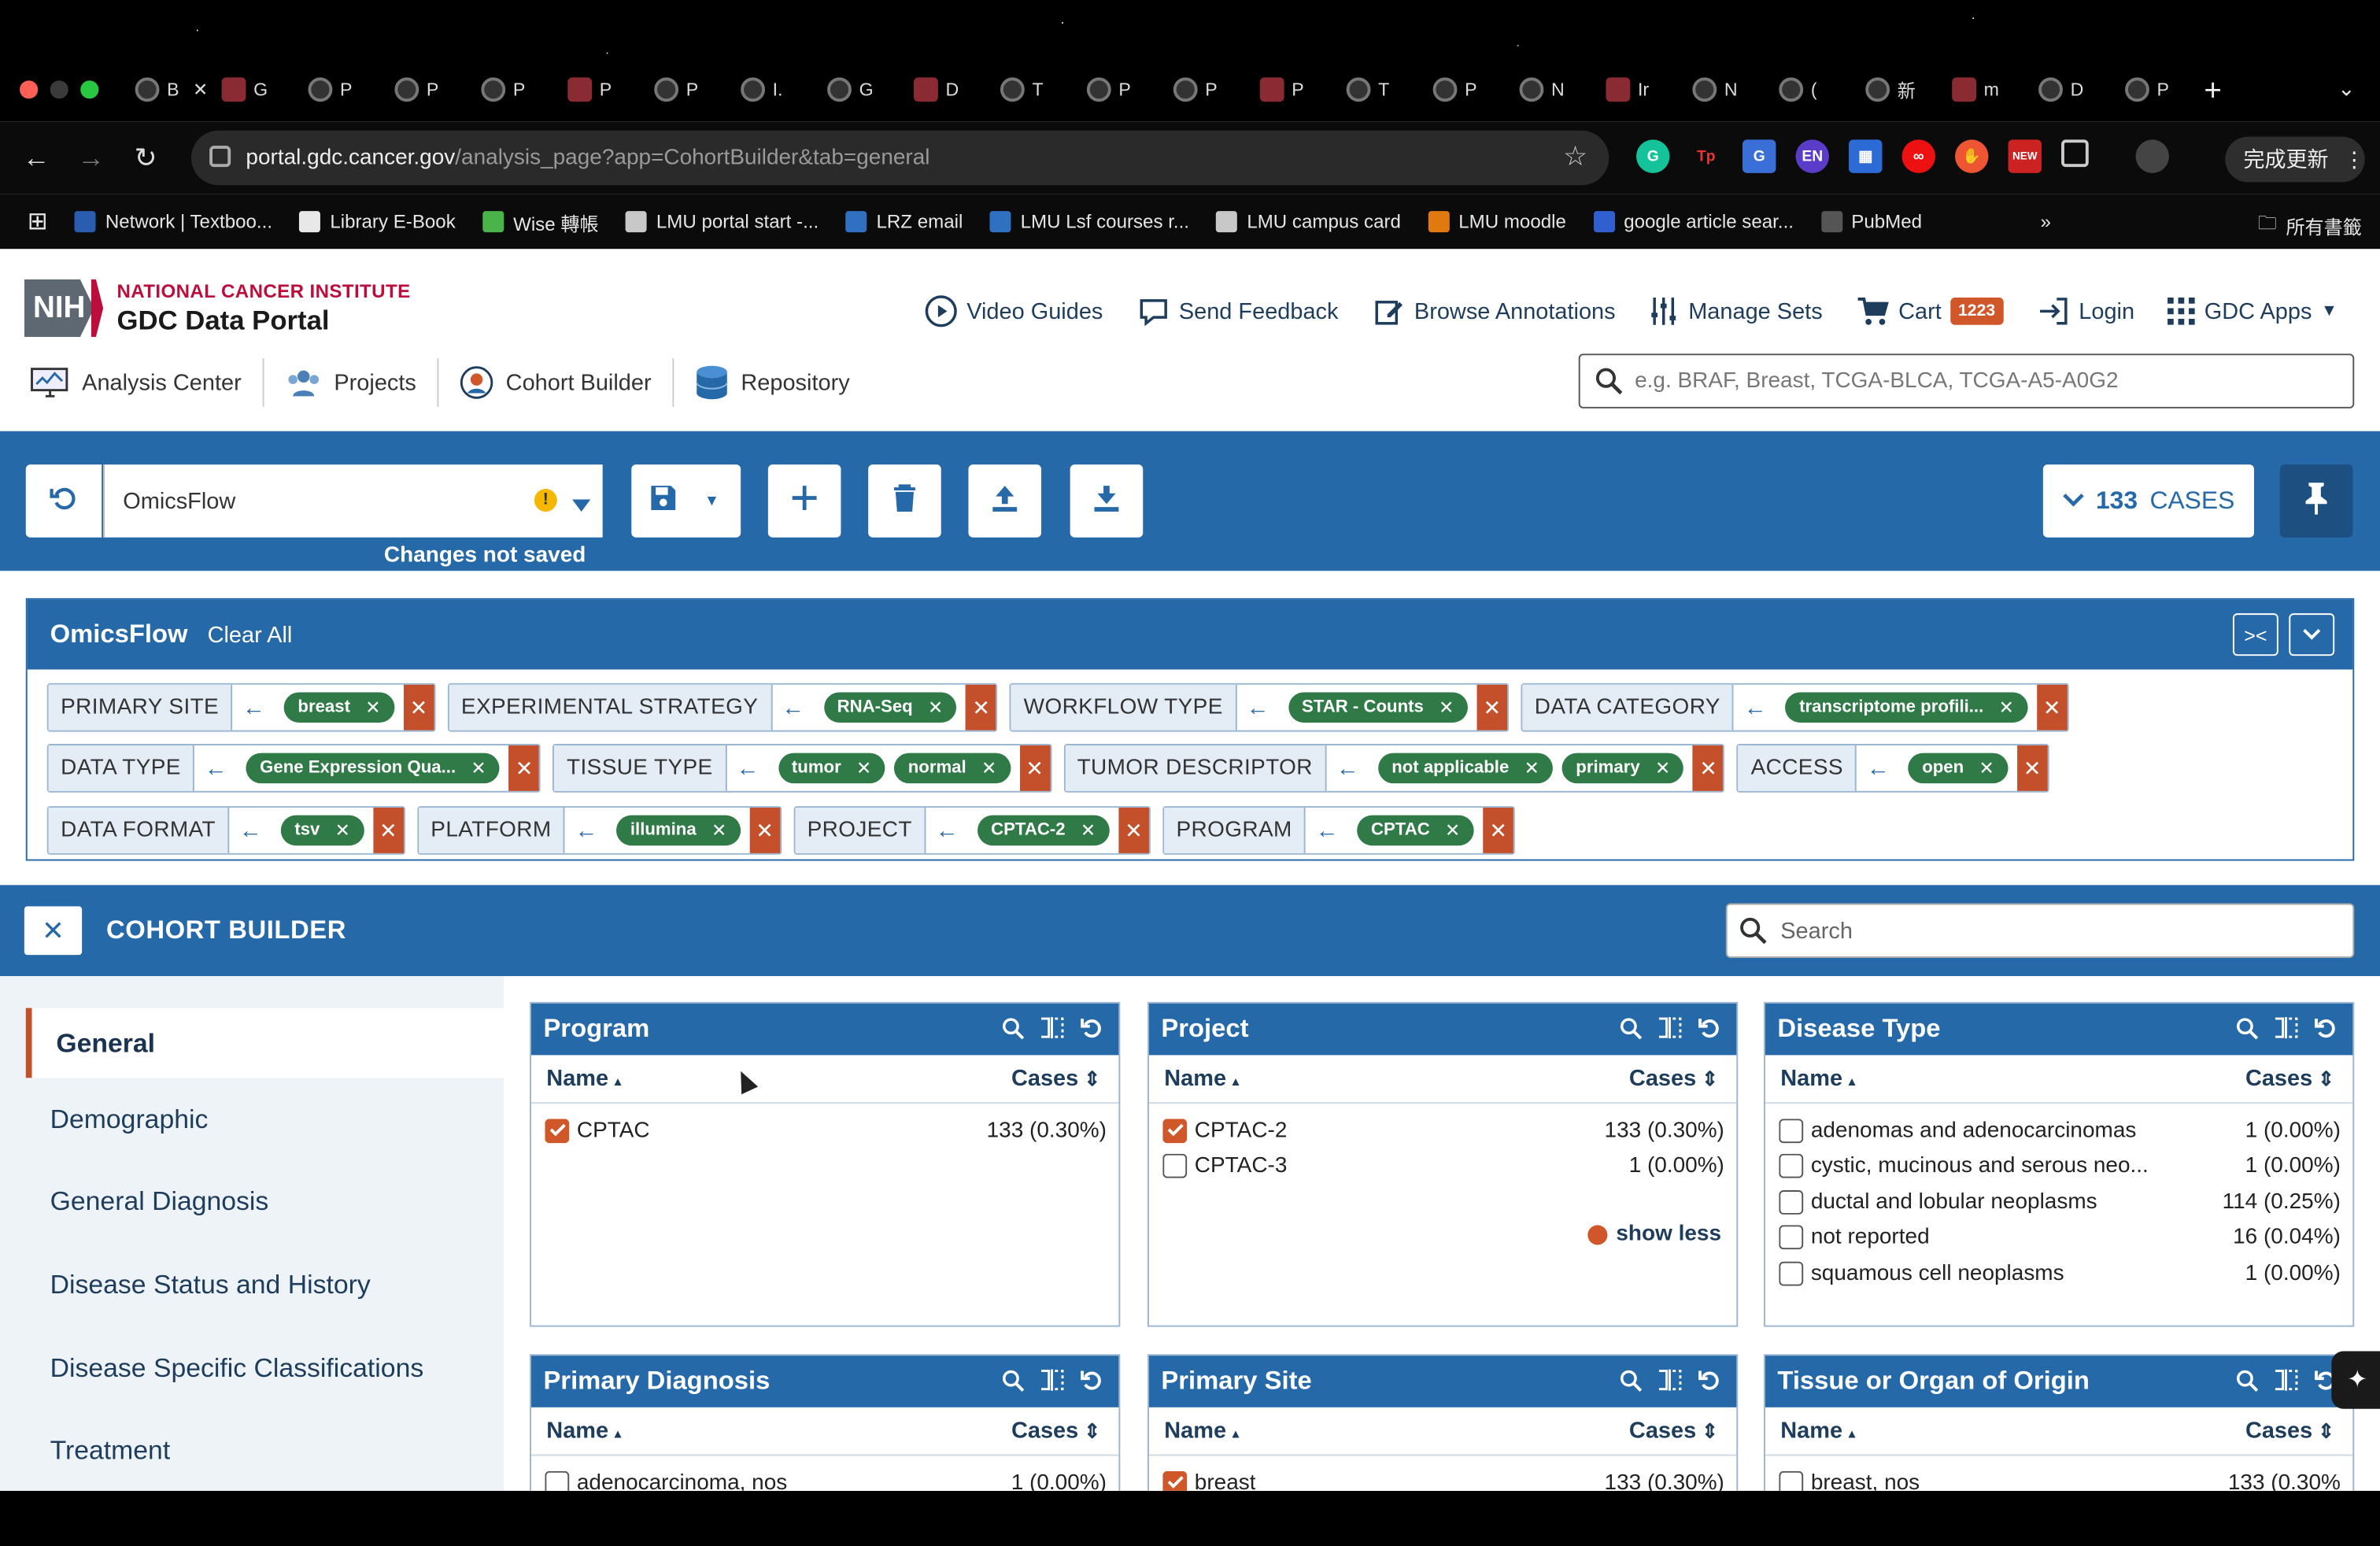  I want to click on translate-icon: G, so click(1759, 156).